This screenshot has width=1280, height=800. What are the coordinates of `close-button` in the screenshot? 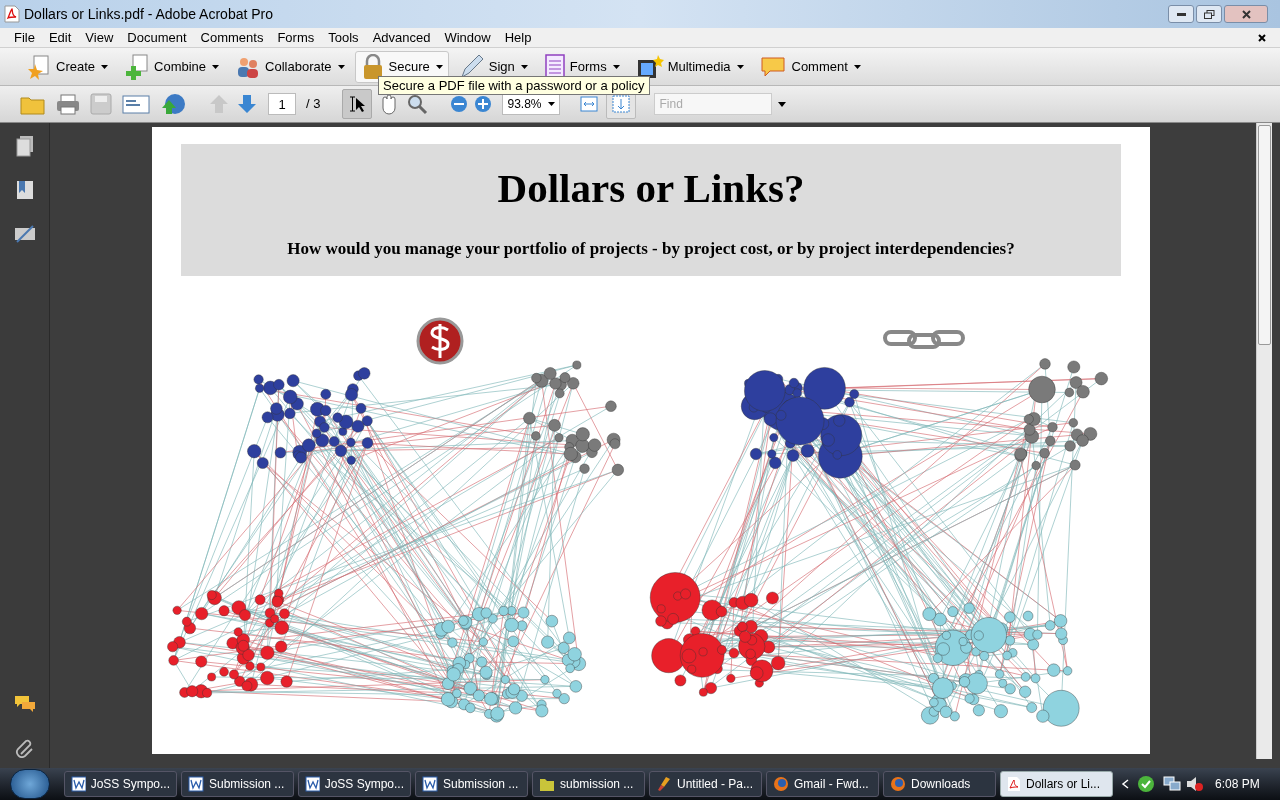 It's located at (1246, 14).